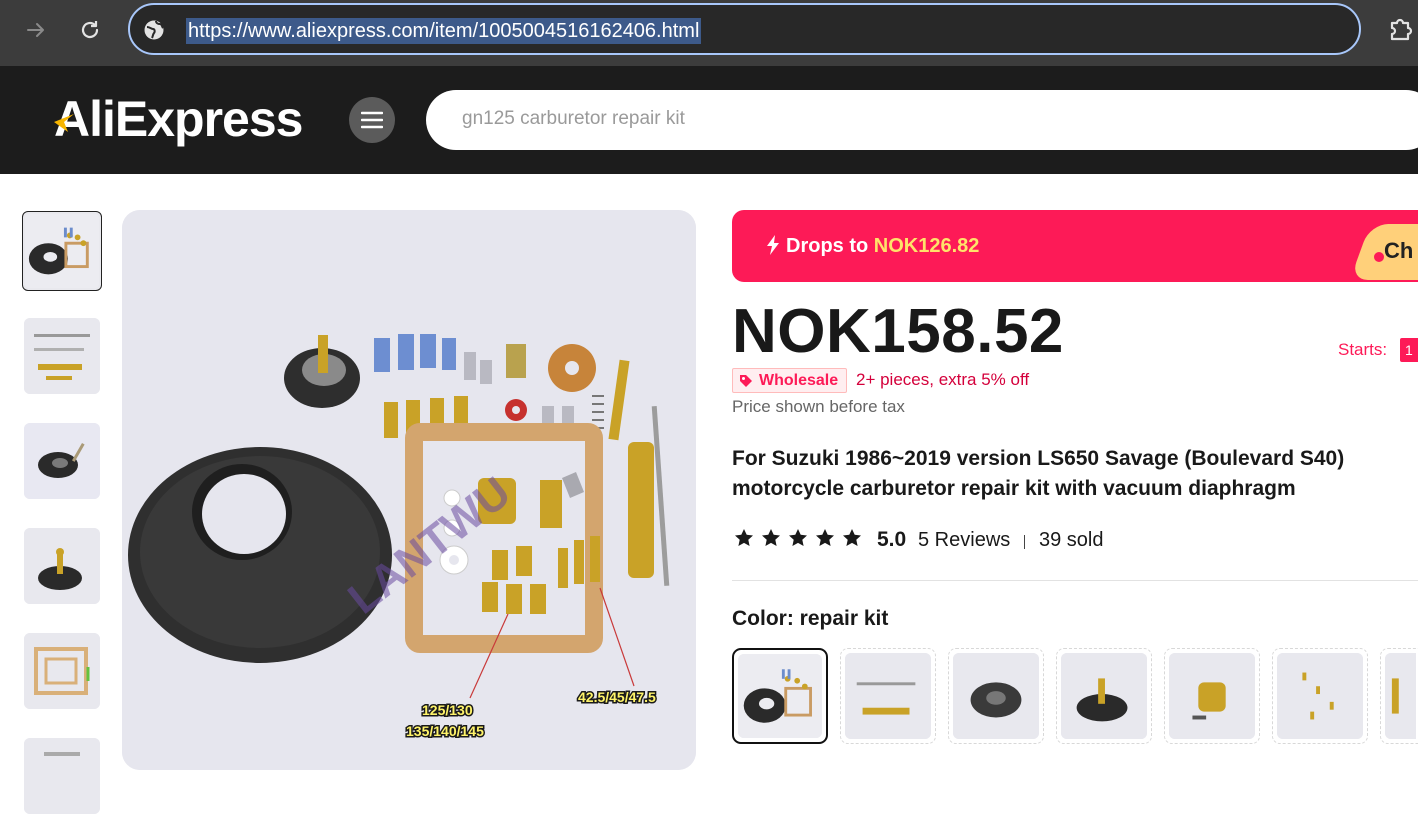 The width and height of the screenshot is (1418, 814). I want to click on reload-icon, so click(90, 30).